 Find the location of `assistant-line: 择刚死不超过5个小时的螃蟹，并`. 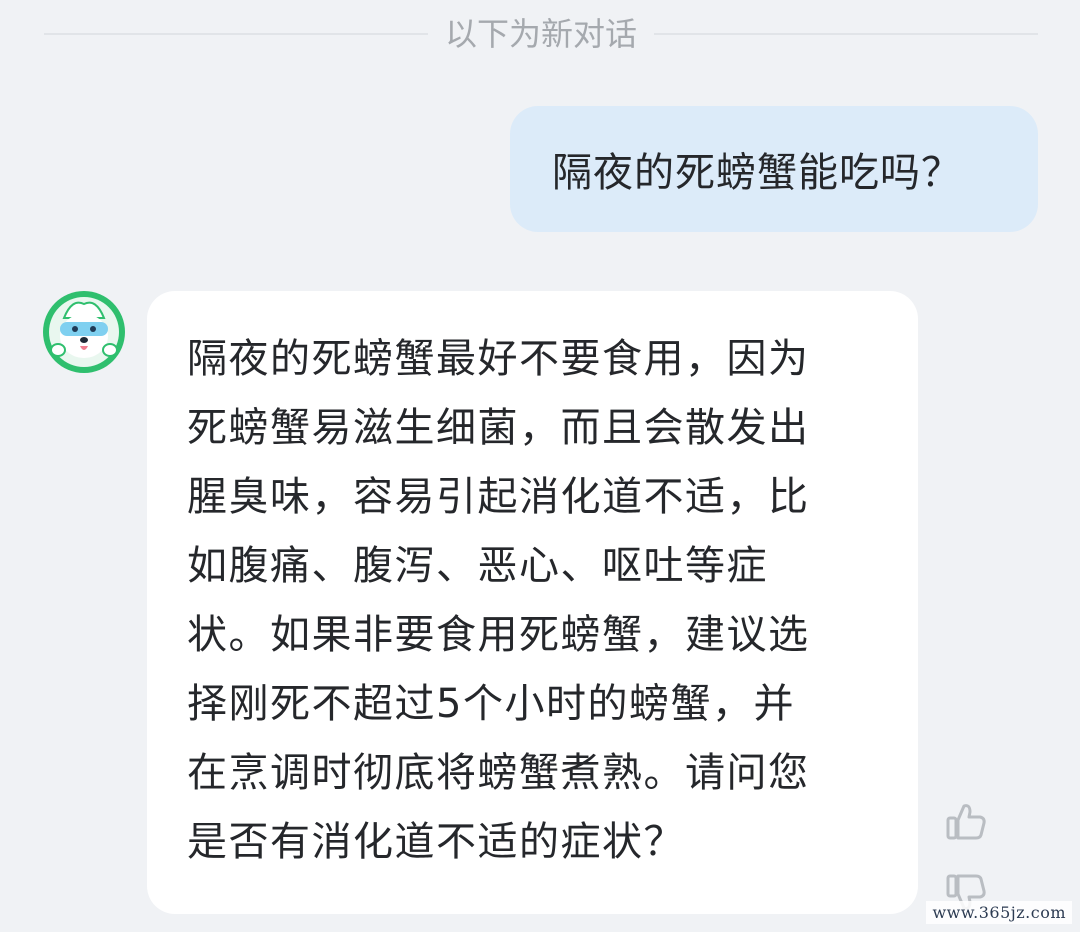

assistant-line: 择刚死不超过5个小时的螃蟹，并 is located at coordinates (491, 704).